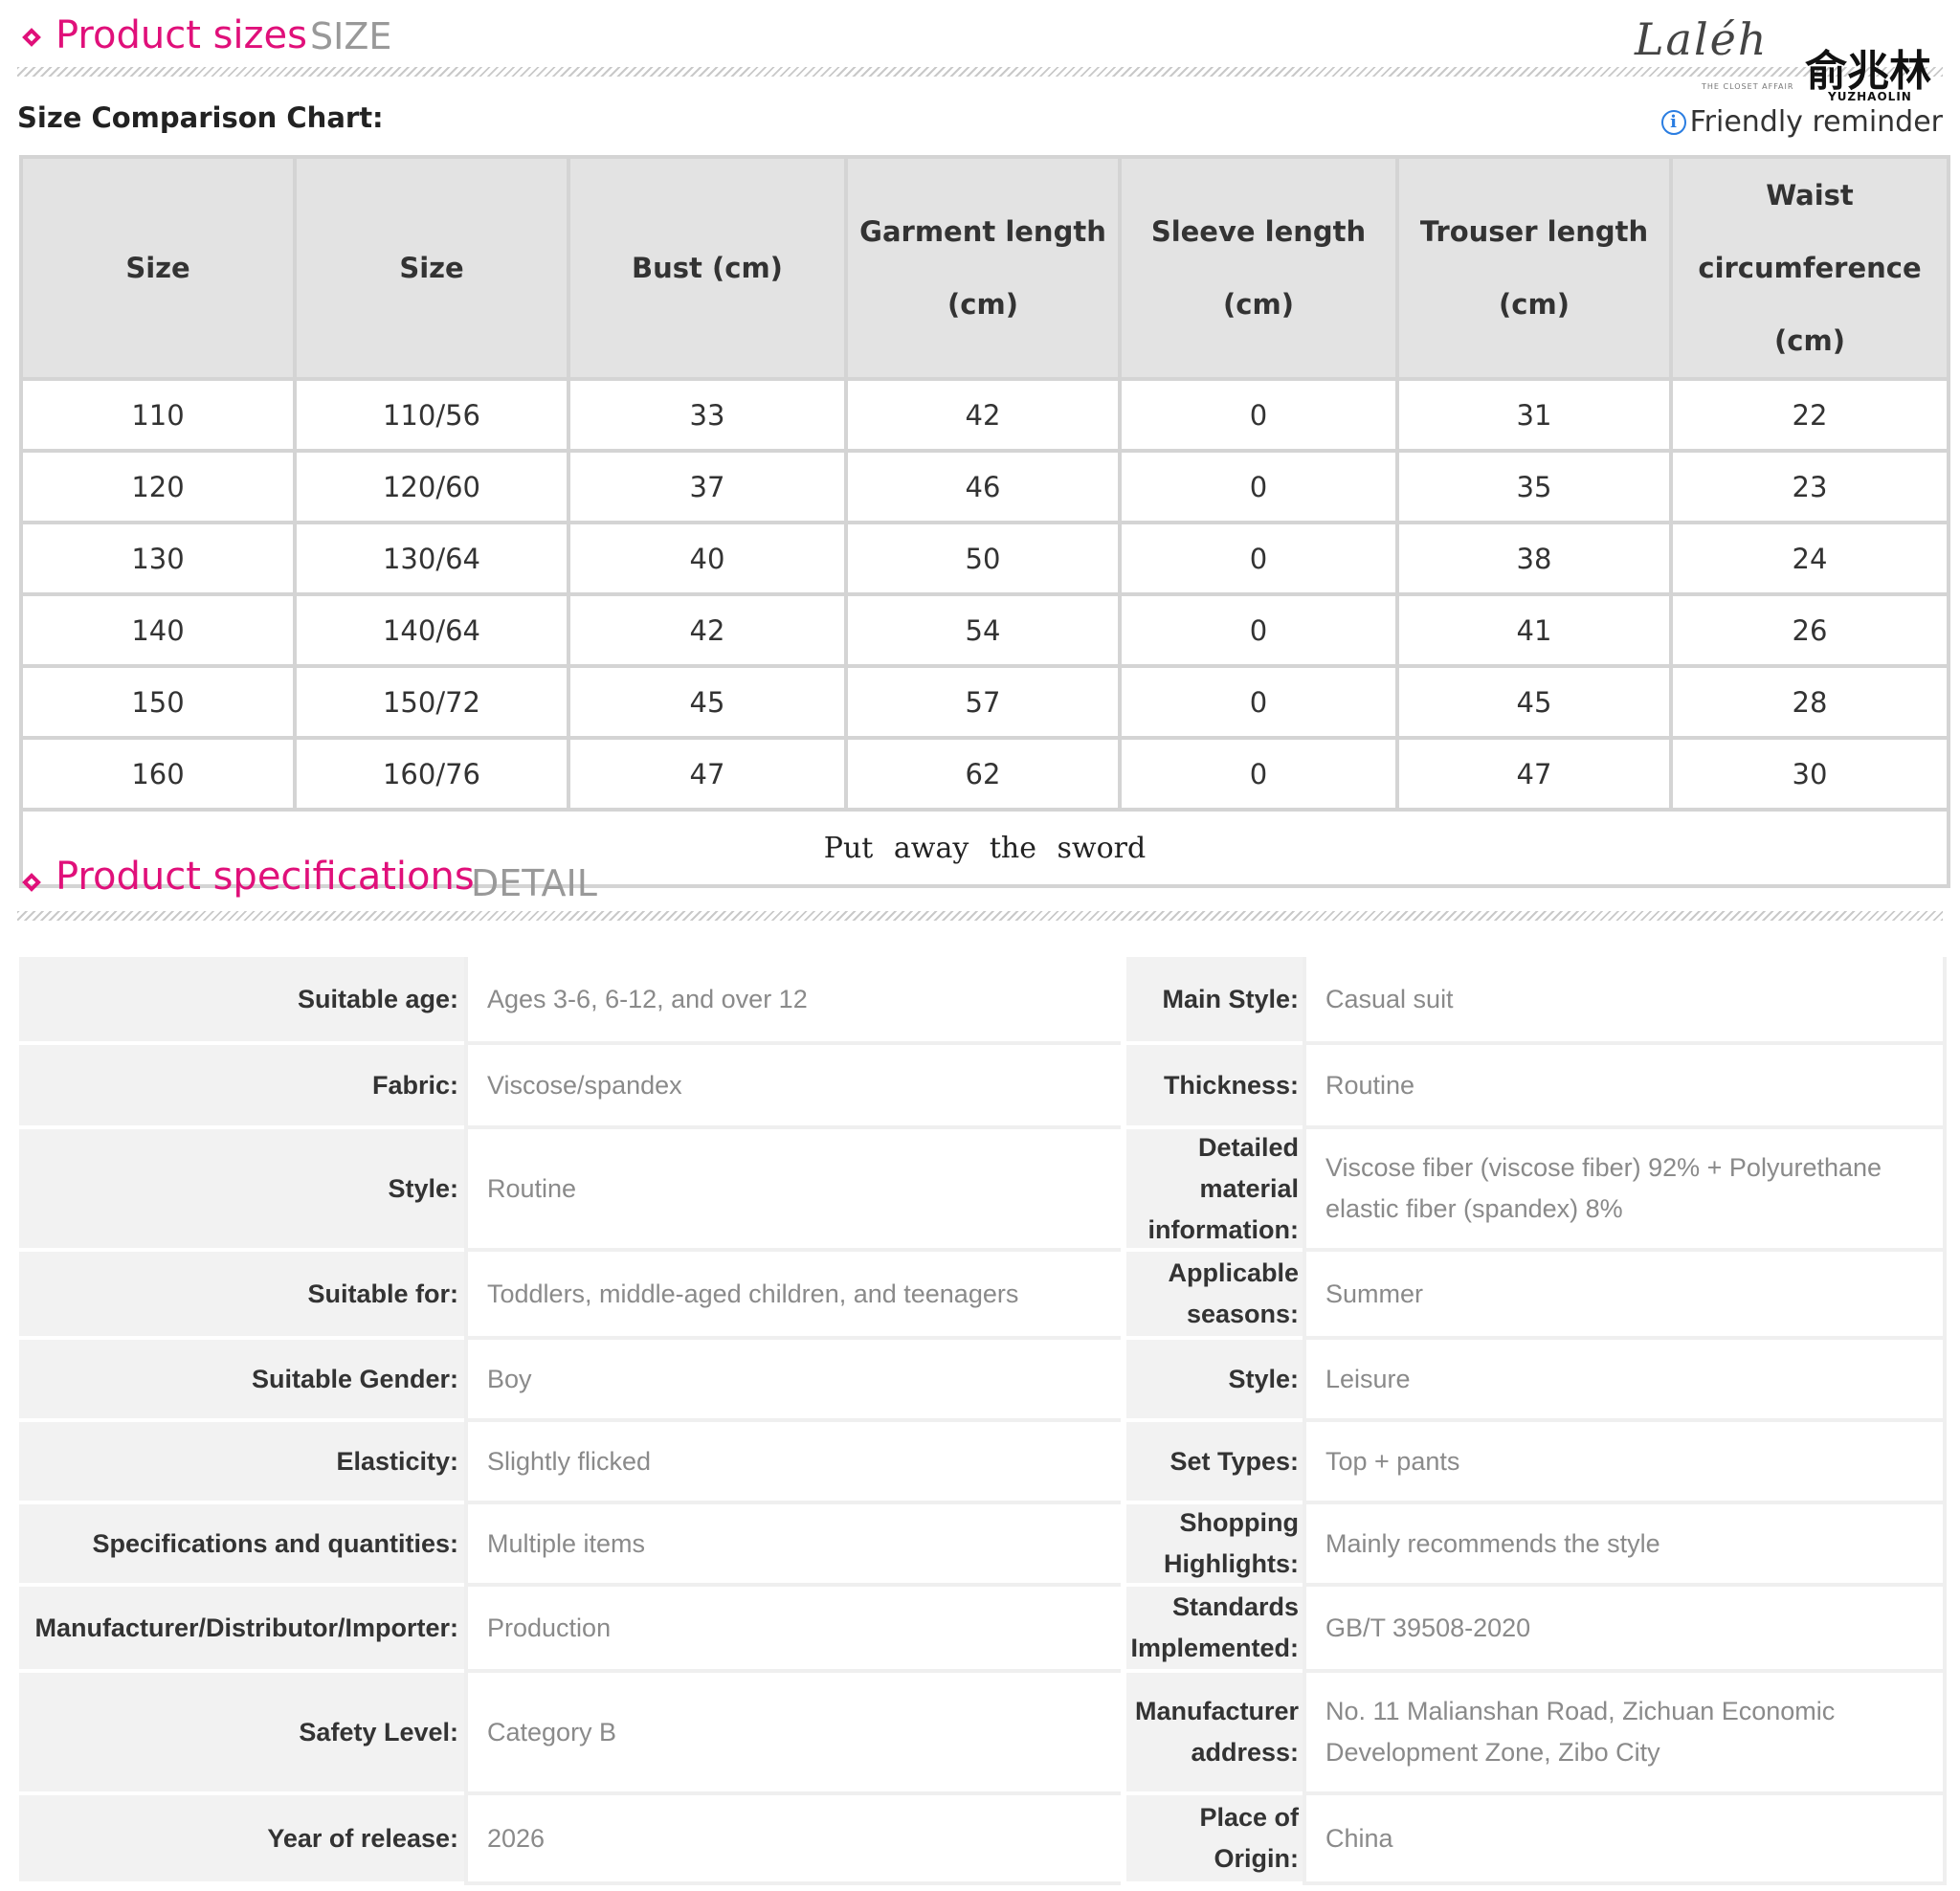 The height and width of the screenshot is (1891, 1960). What do you see at coordinates (1212, 1463) in the screenshot?
I see `spec-label: Set Types:` at bounding box center [1212, 1463].